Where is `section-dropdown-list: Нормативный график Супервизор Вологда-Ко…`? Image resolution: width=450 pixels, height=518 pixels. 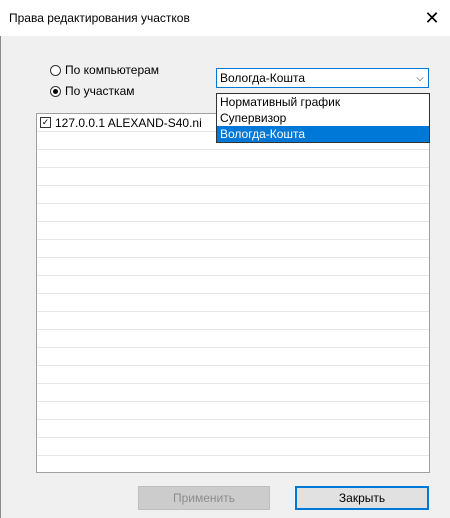 section-dropdown-list: Нормативный график Супервизор Вологда-Ко… is located at coordinates (323, 118).